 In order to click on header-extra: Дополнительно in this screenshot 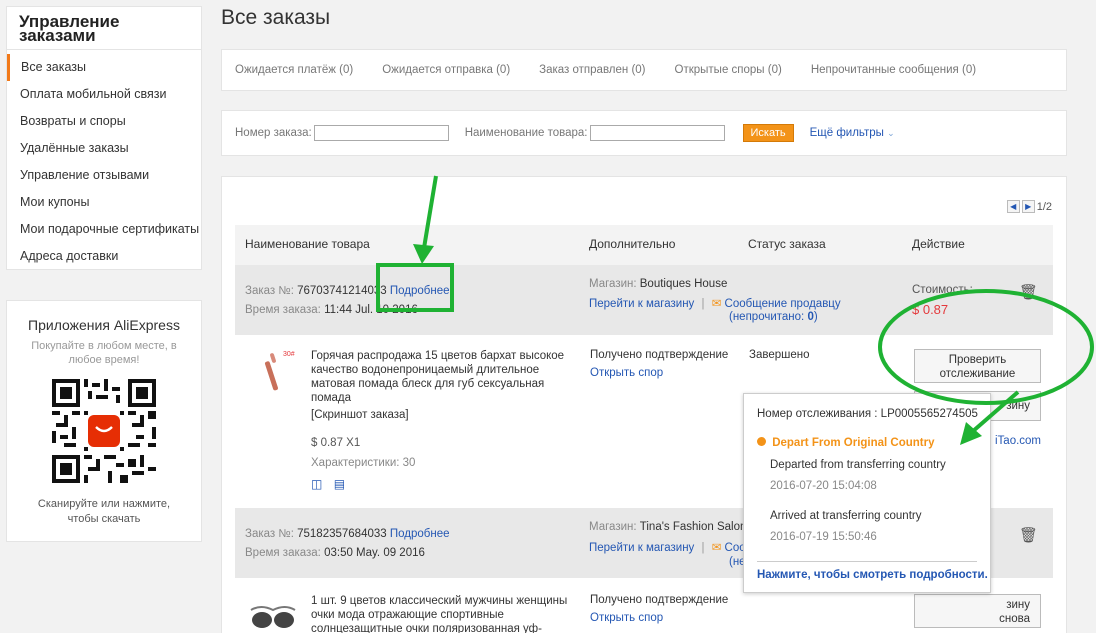, I will do `click(632, 244)`.